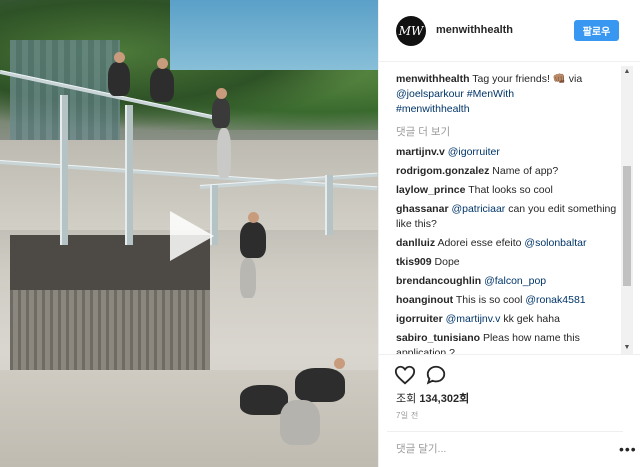 This screenshot has width=640, height=467. What do you see at coordinates (419, 319) in the screenshot?
I see `comment-username: igorruiter` at bounding box center [419, 319].